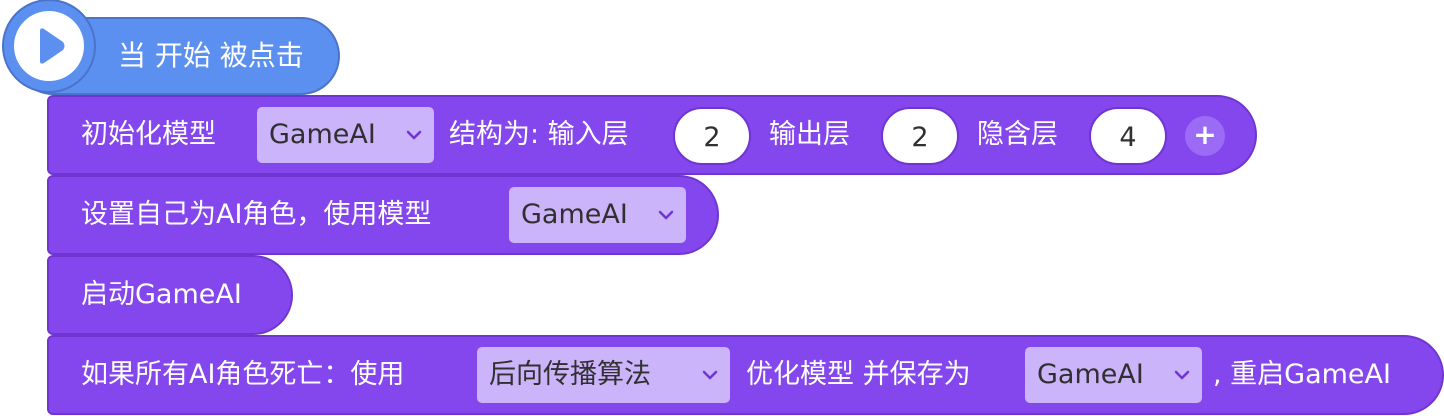 This screenshot has height=416, width=1444. What do you see at coordinates (539, 134) in the screenshot?
I see `structure-label: 结构为: 输入层` at bounding box center [539, 134].